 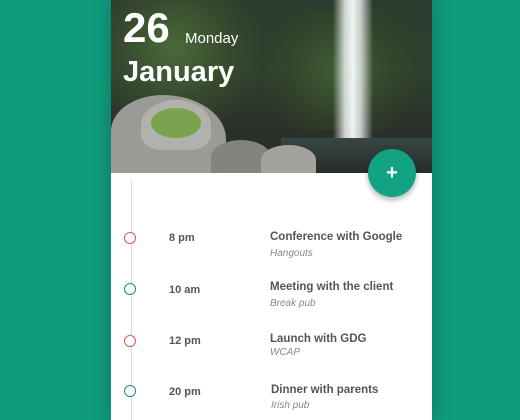 I want to click on event-time: 20 pm, so click(x=185, y=392).